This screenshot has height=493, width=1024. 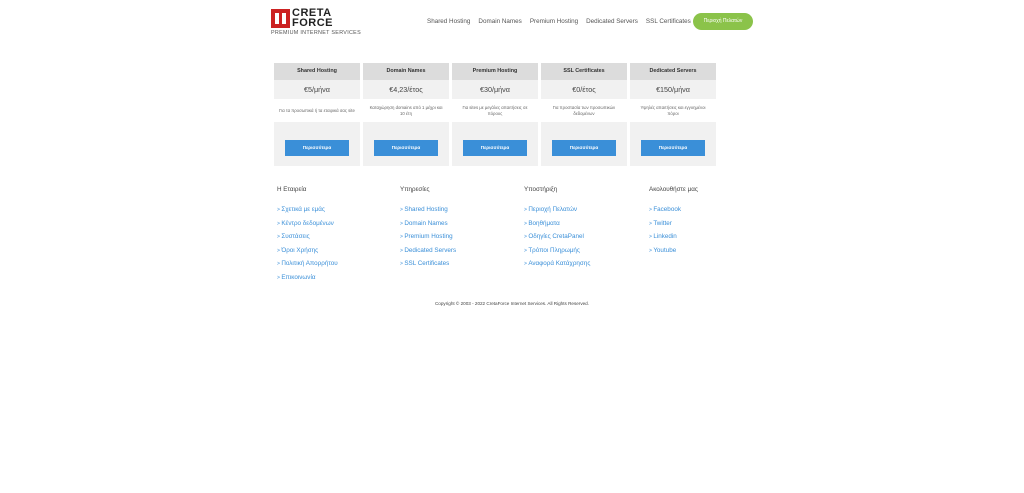 What do you see at coordinates (557, 240) in the screenshot?
I see `footer-link: Οδηγίες CretaPanel` at bounding box center [557, 240].